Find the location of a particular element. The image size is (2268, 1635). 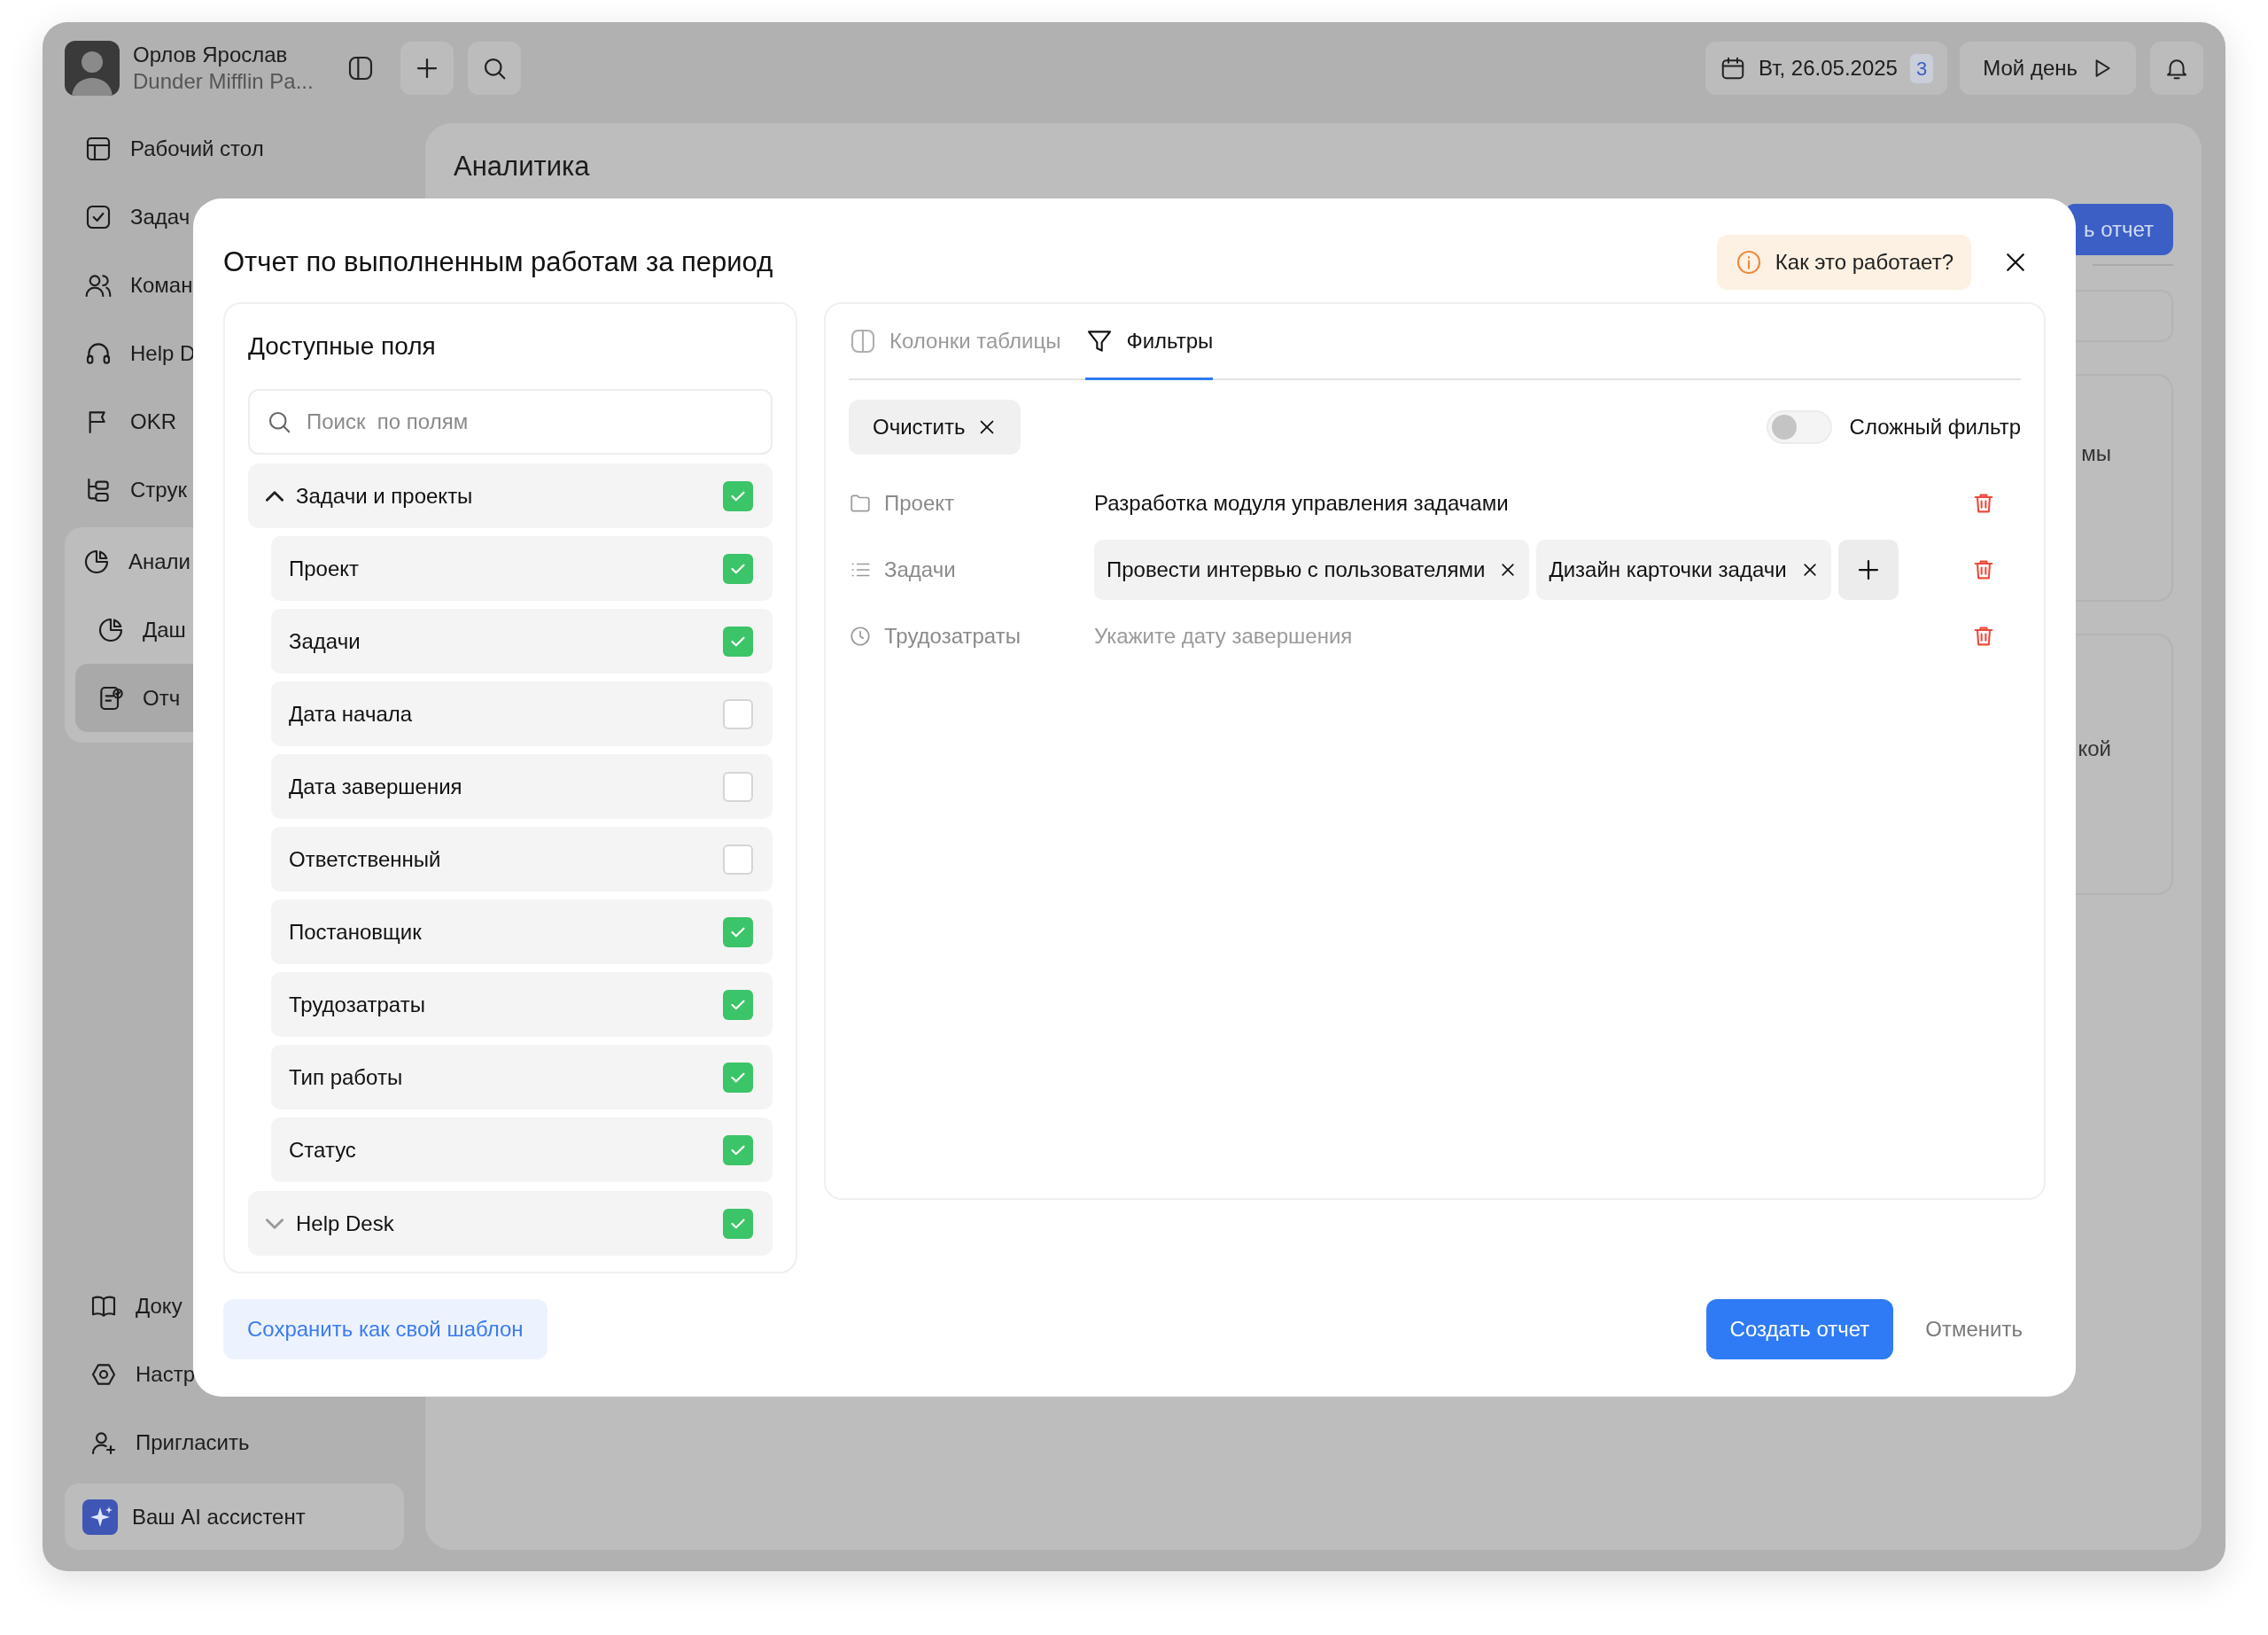

card-text: мы is located at coordinates (2096, 453).